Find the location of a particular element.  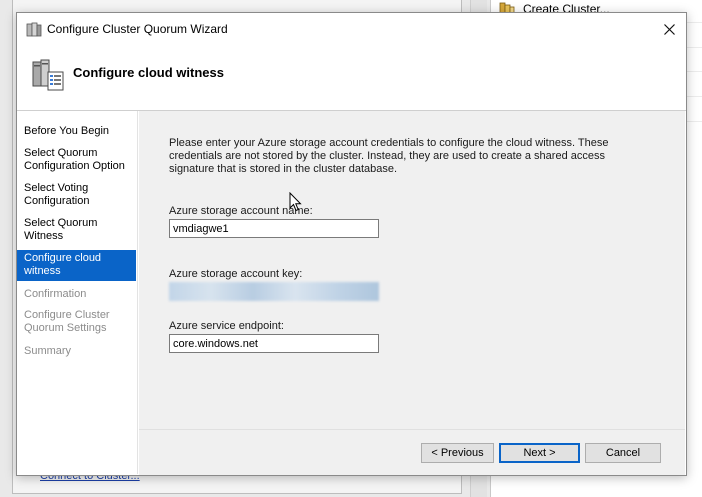

step-configure-cloud-witness: Configure cloud witness is located at coordinates (76, 265).